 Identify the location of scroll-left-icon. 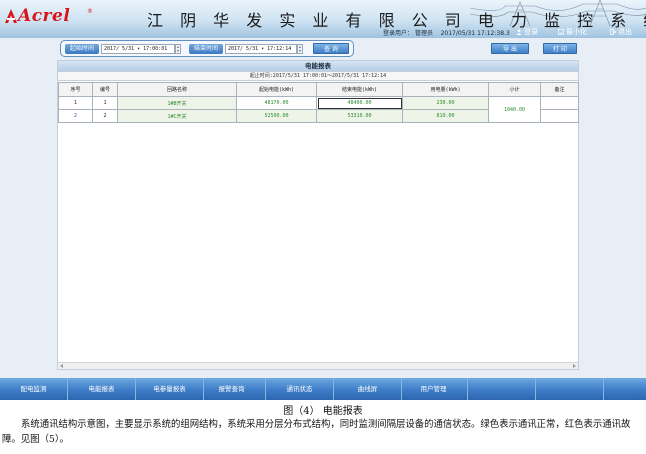
(61, 366).